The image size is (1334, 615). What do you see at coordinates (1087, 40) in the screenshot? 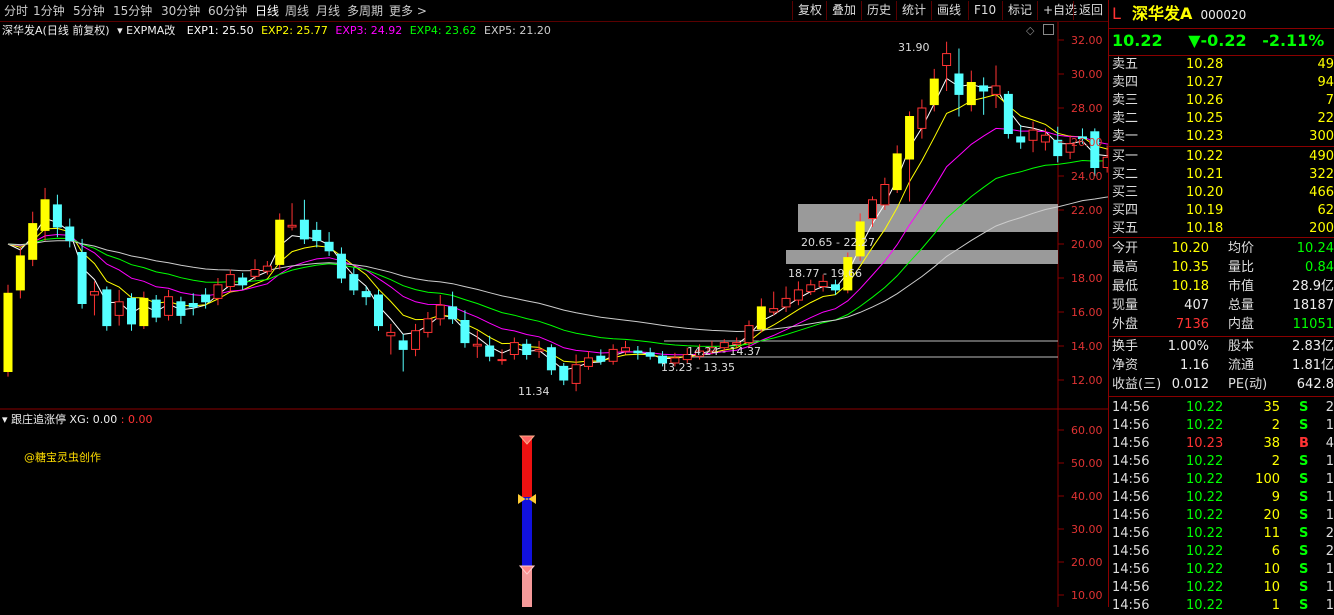
I see `price-tick-label: 32.00` at bounding box center [1087, 40].